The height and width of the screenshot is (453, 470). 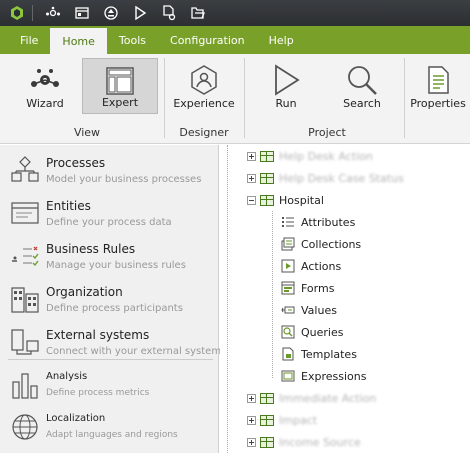 What do you see at coordinates (362, 103) in the screenshot?
I see `search-label: Search` at bounding box center [362, 103].